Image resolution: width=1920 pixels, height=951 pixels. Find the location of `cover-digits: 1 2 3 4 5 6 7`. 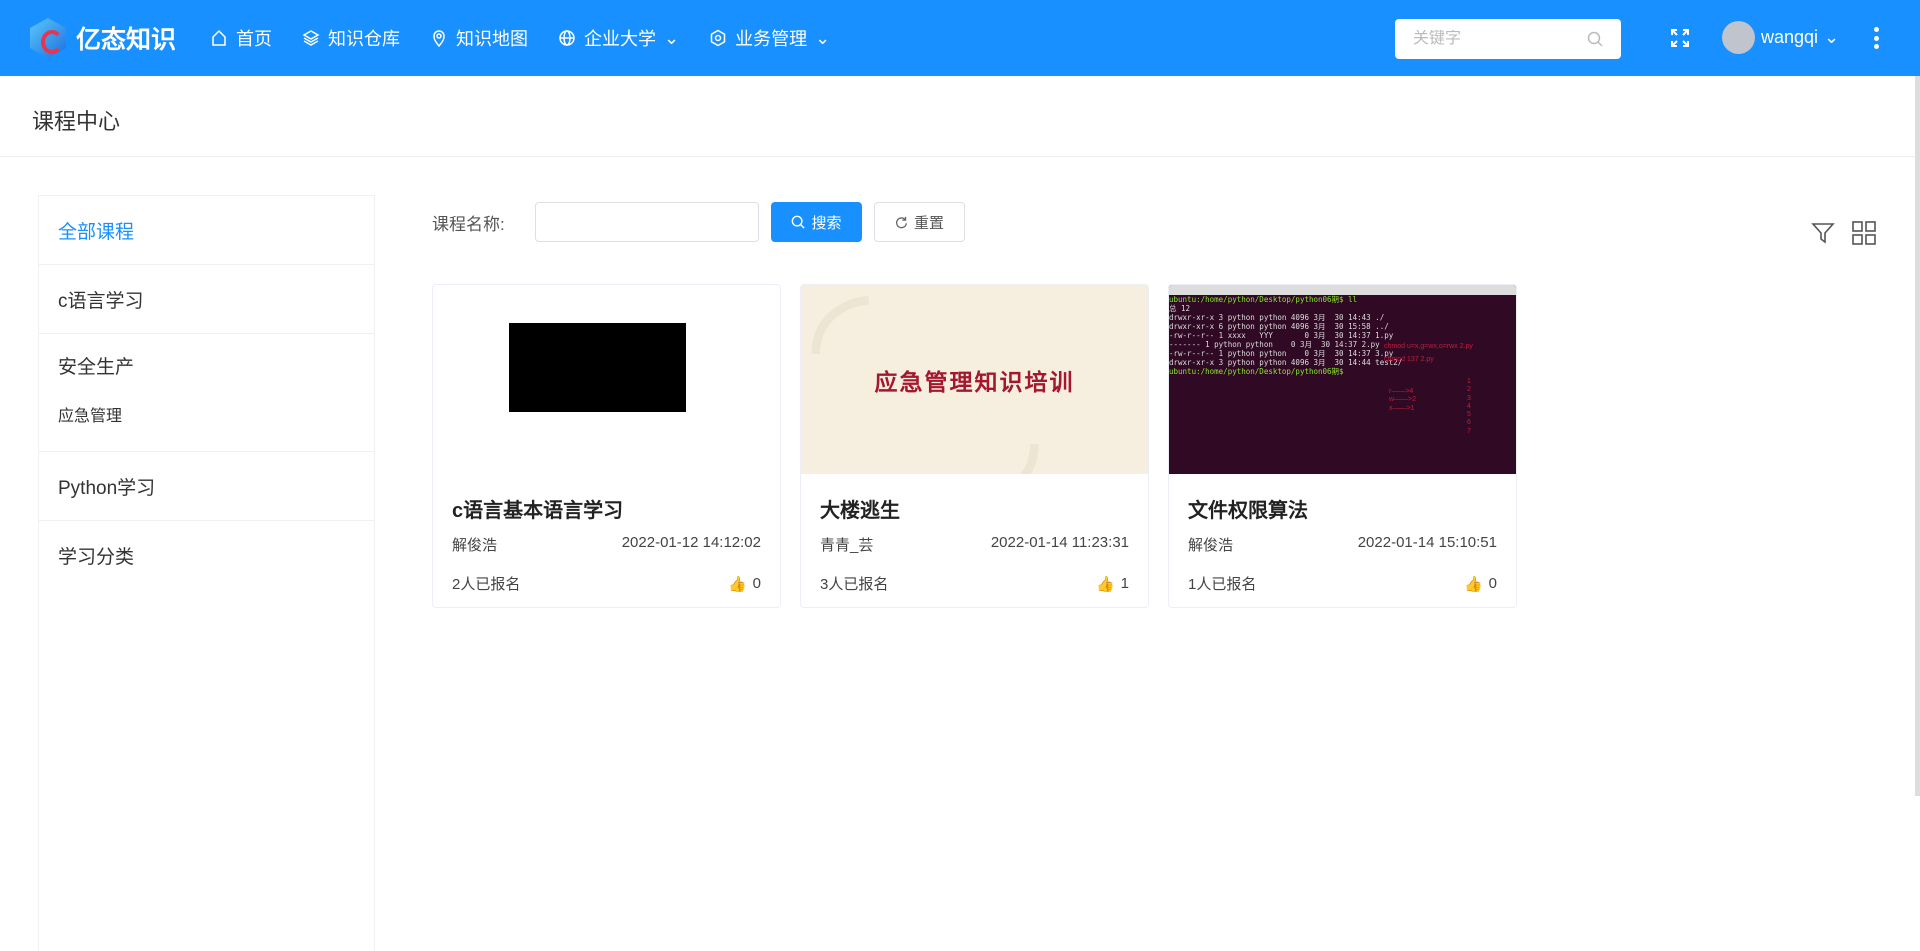

cover-digits: 1 2 3 4 5 6 7 is located at coordinates (1469, 406).